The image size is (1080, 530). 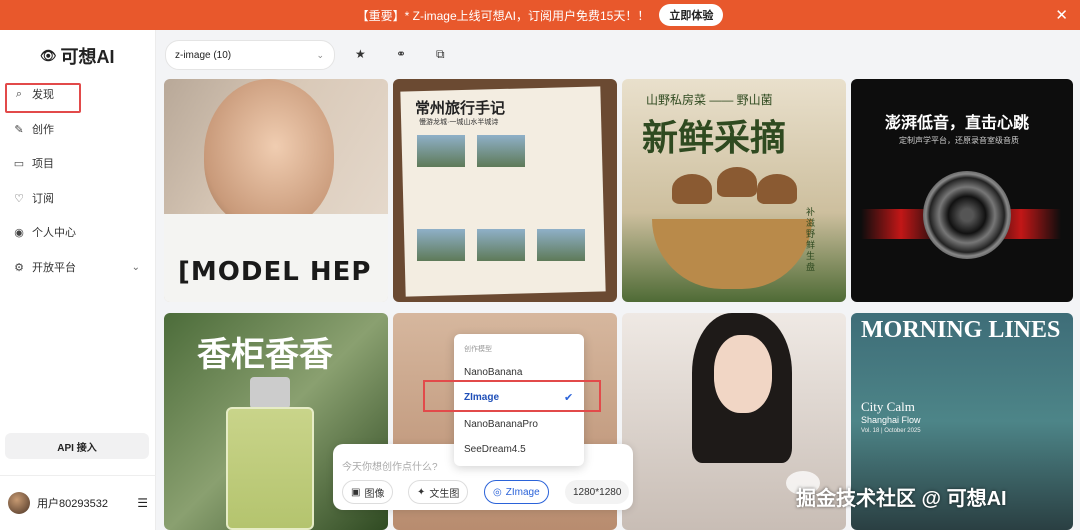 What do you see at coordinates (493, 372) in the screenshot?
I see `model-option-nanobanana: NanoBanana` at bounding box center [493, 372].